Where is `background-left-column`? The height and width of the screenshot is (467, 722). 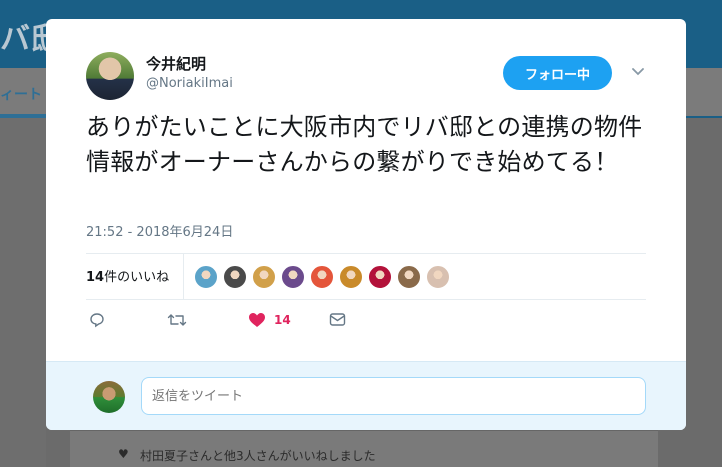
background-left-column is located at coordinates (23, 292).